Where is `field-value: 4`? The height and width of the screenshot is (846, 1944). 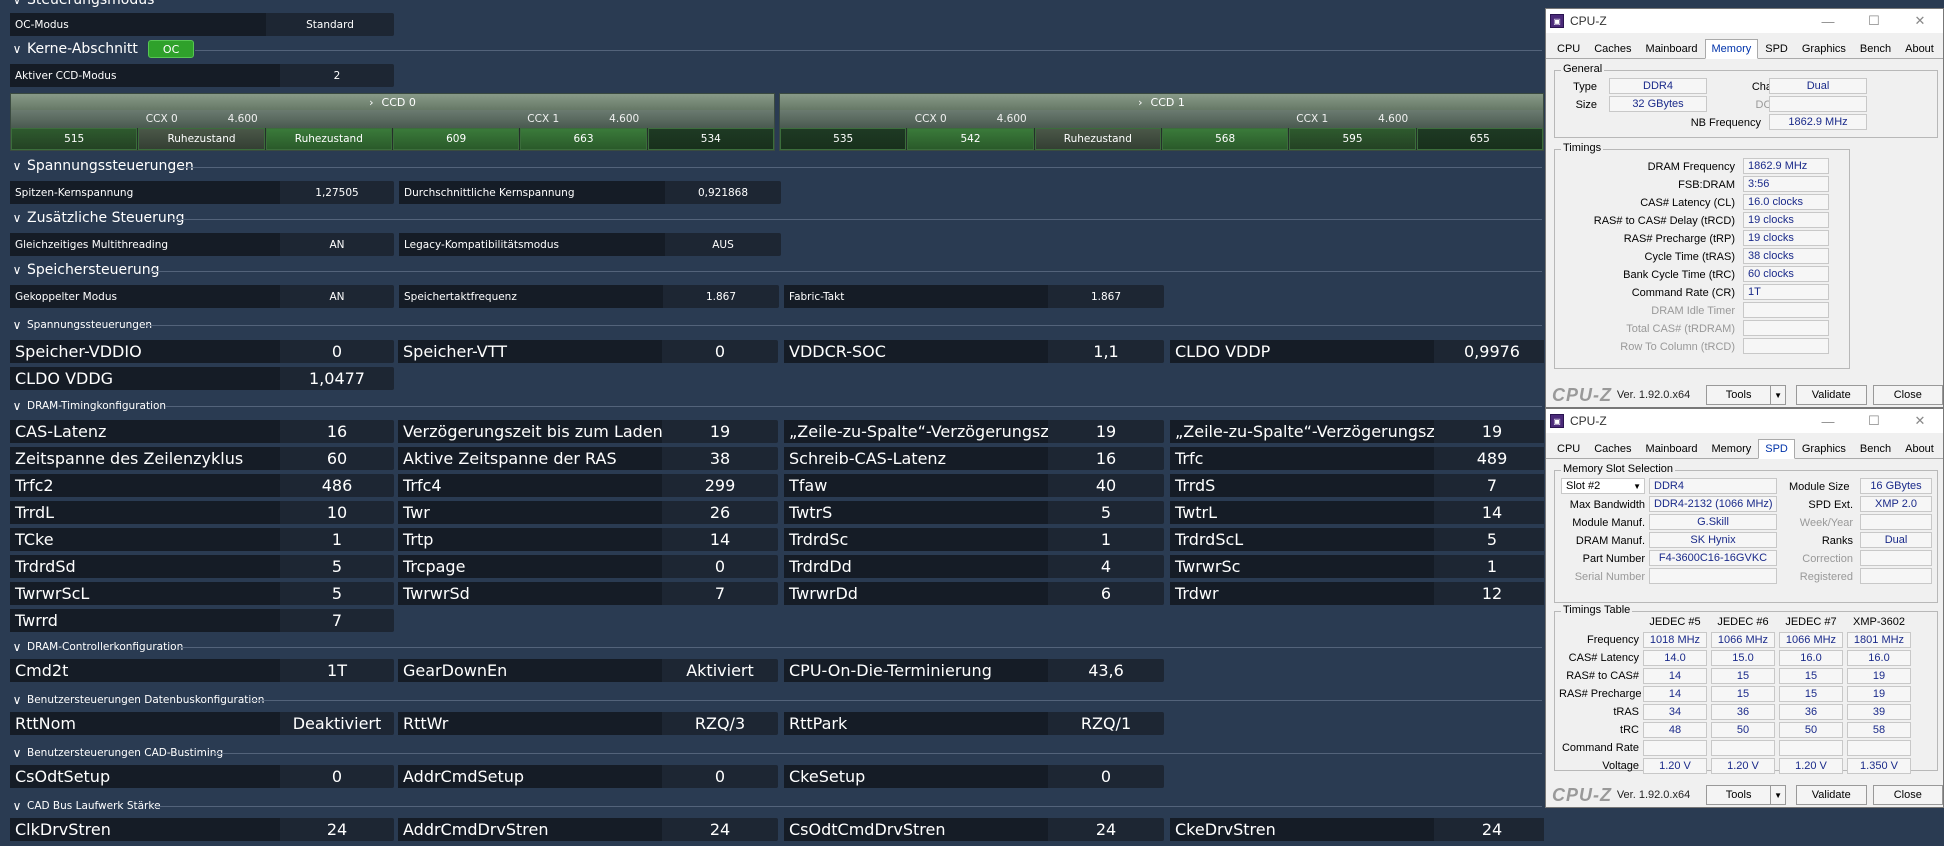
field-value: 4 is located at coordinates (1106, 566).